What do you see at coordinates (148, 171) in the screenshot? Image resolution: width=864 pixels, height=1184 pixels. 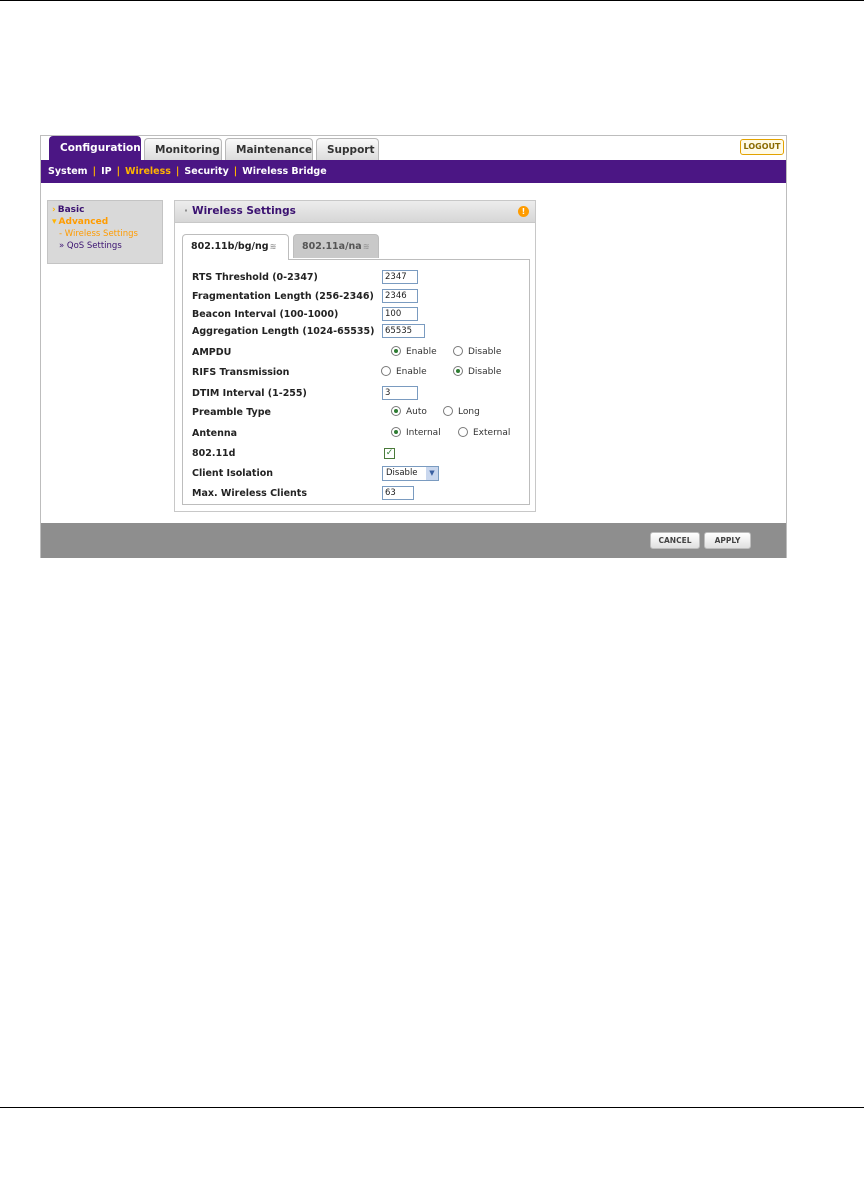 I see `subnav-wireless: Wireless` at bounding box center [148, 171].